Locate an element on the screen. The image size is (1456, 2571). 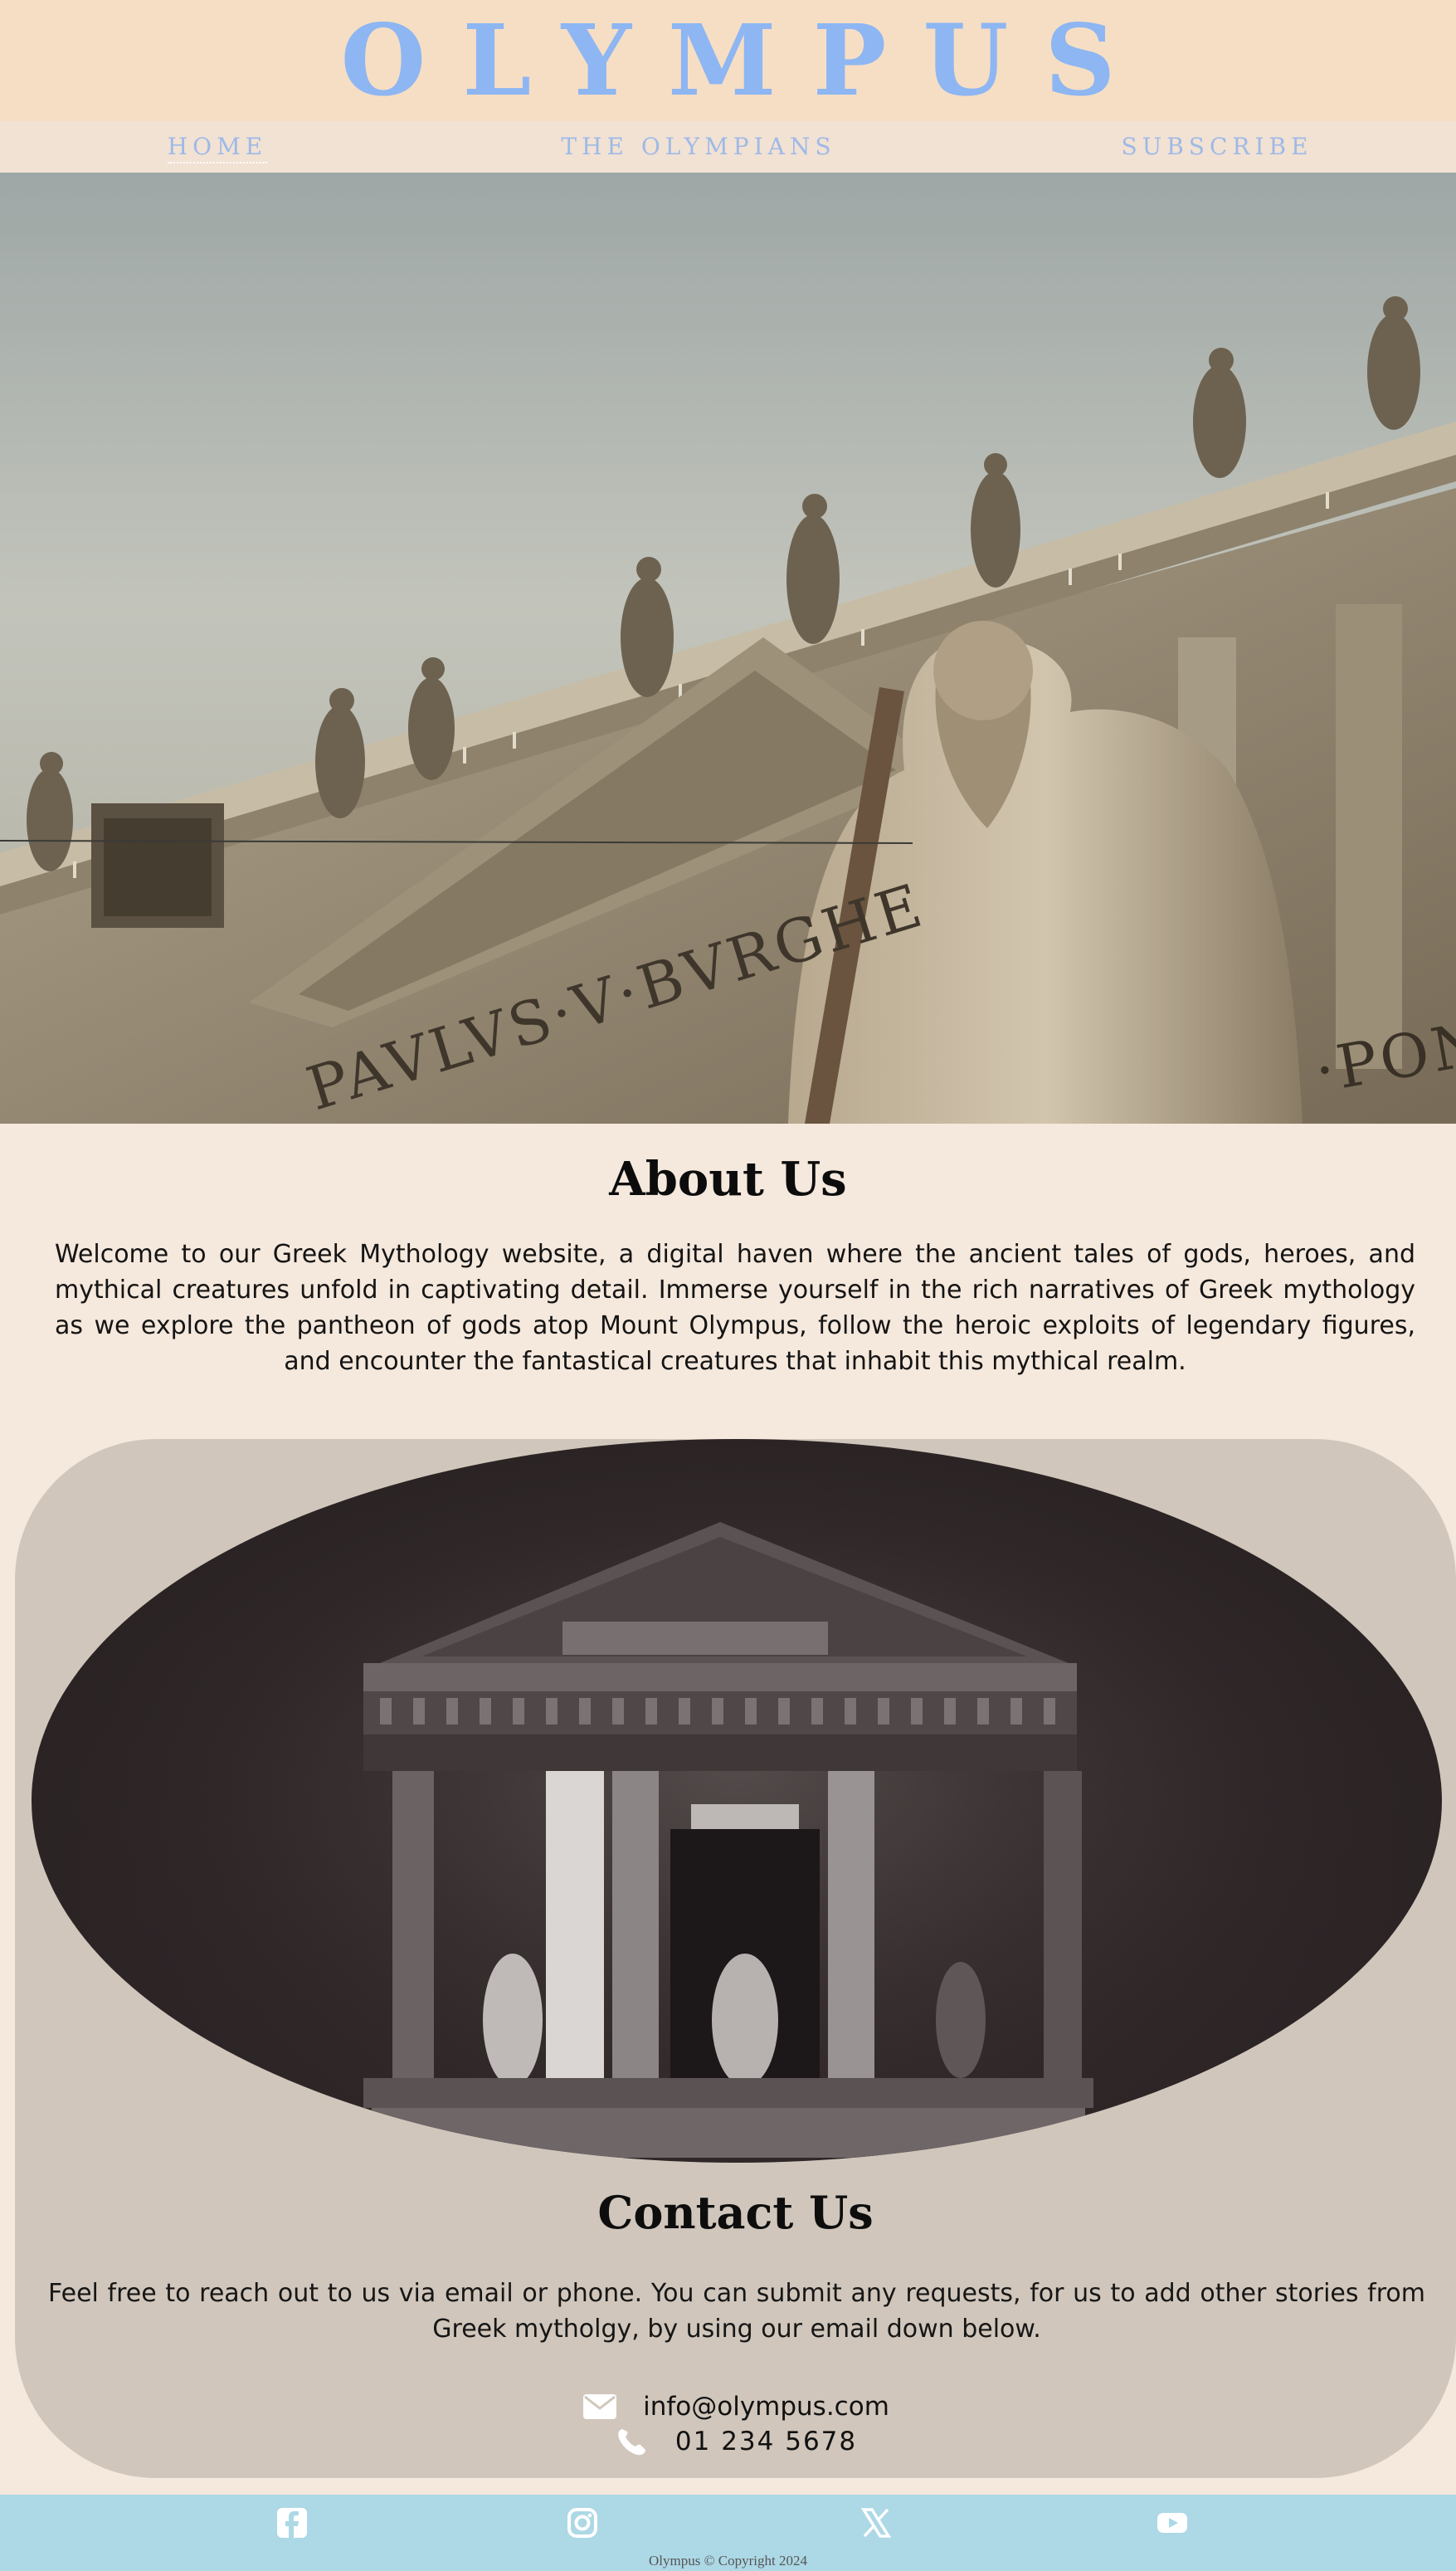
envelope-icon is located at coordinates (600, 2407).